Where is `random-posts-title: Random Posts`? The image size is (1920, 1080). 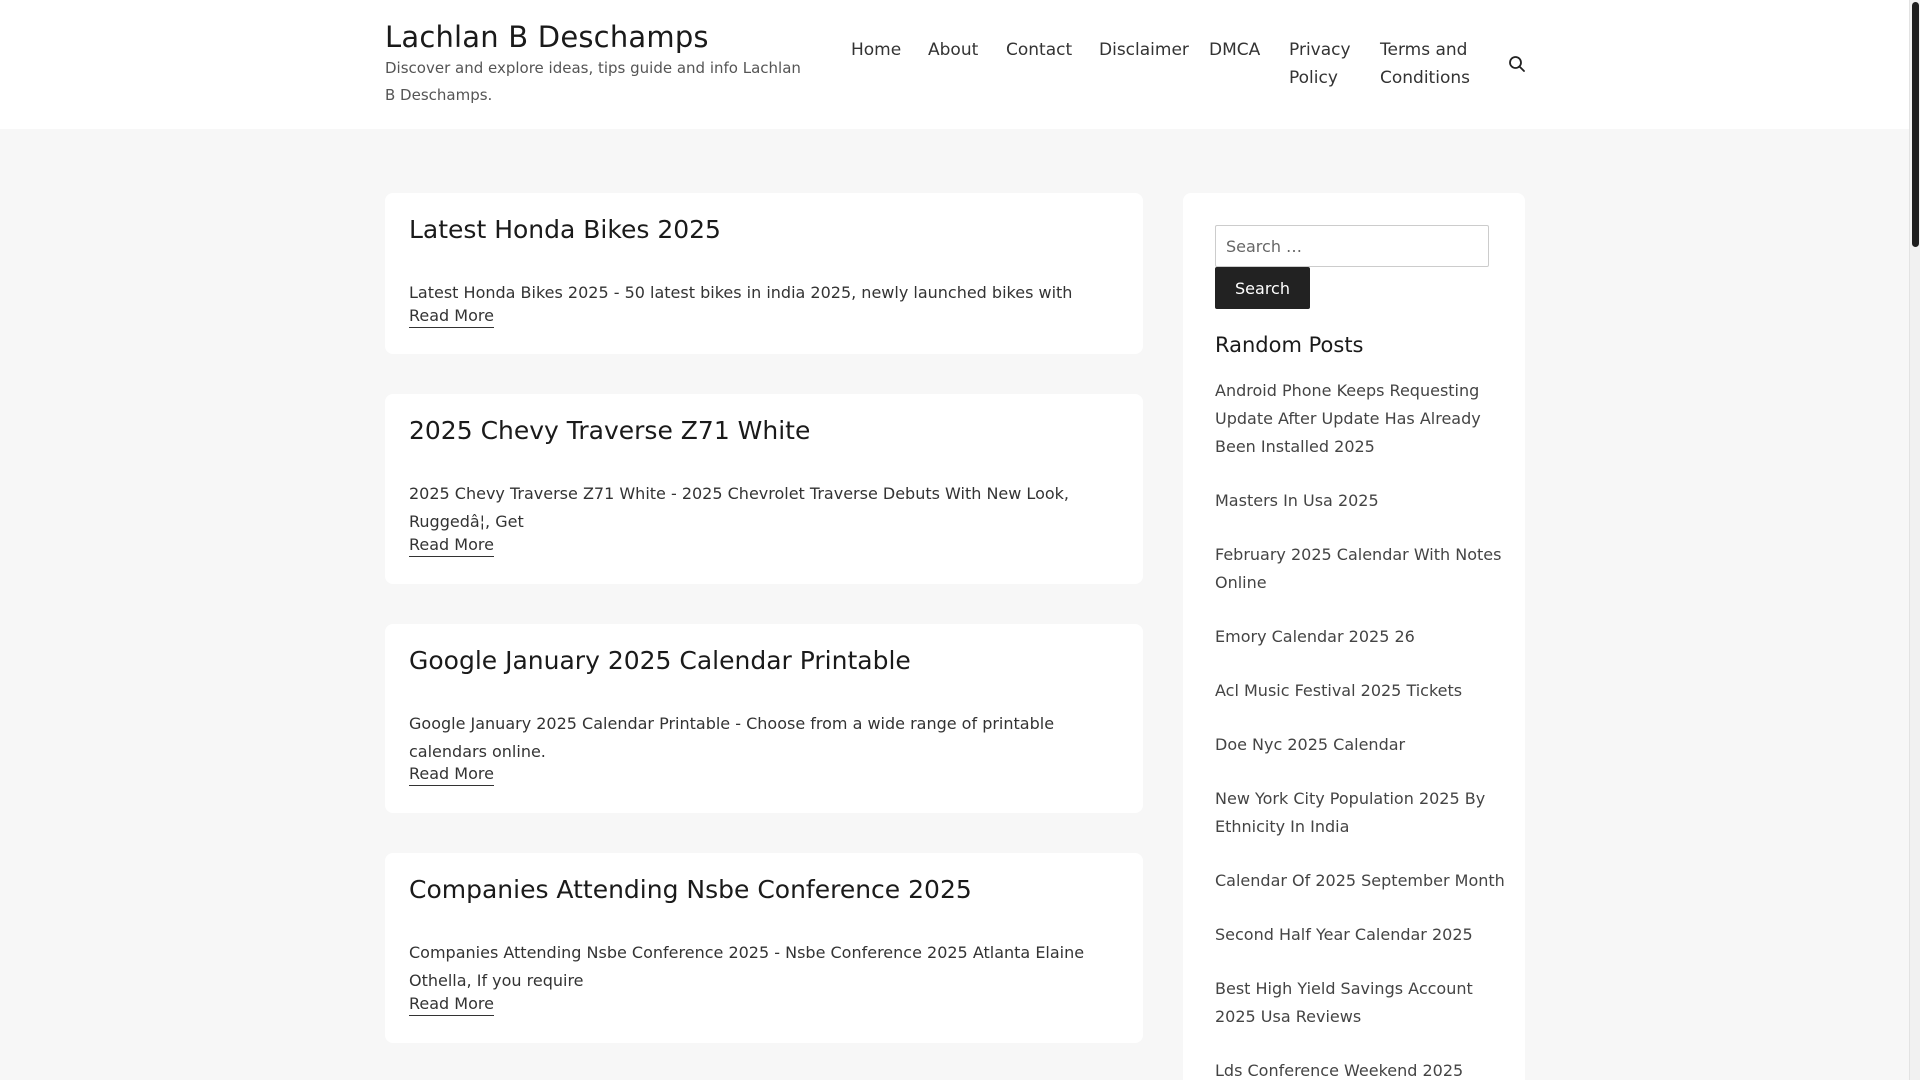 random-posts-title: Random Posts is located at coordinates (1289, 345).